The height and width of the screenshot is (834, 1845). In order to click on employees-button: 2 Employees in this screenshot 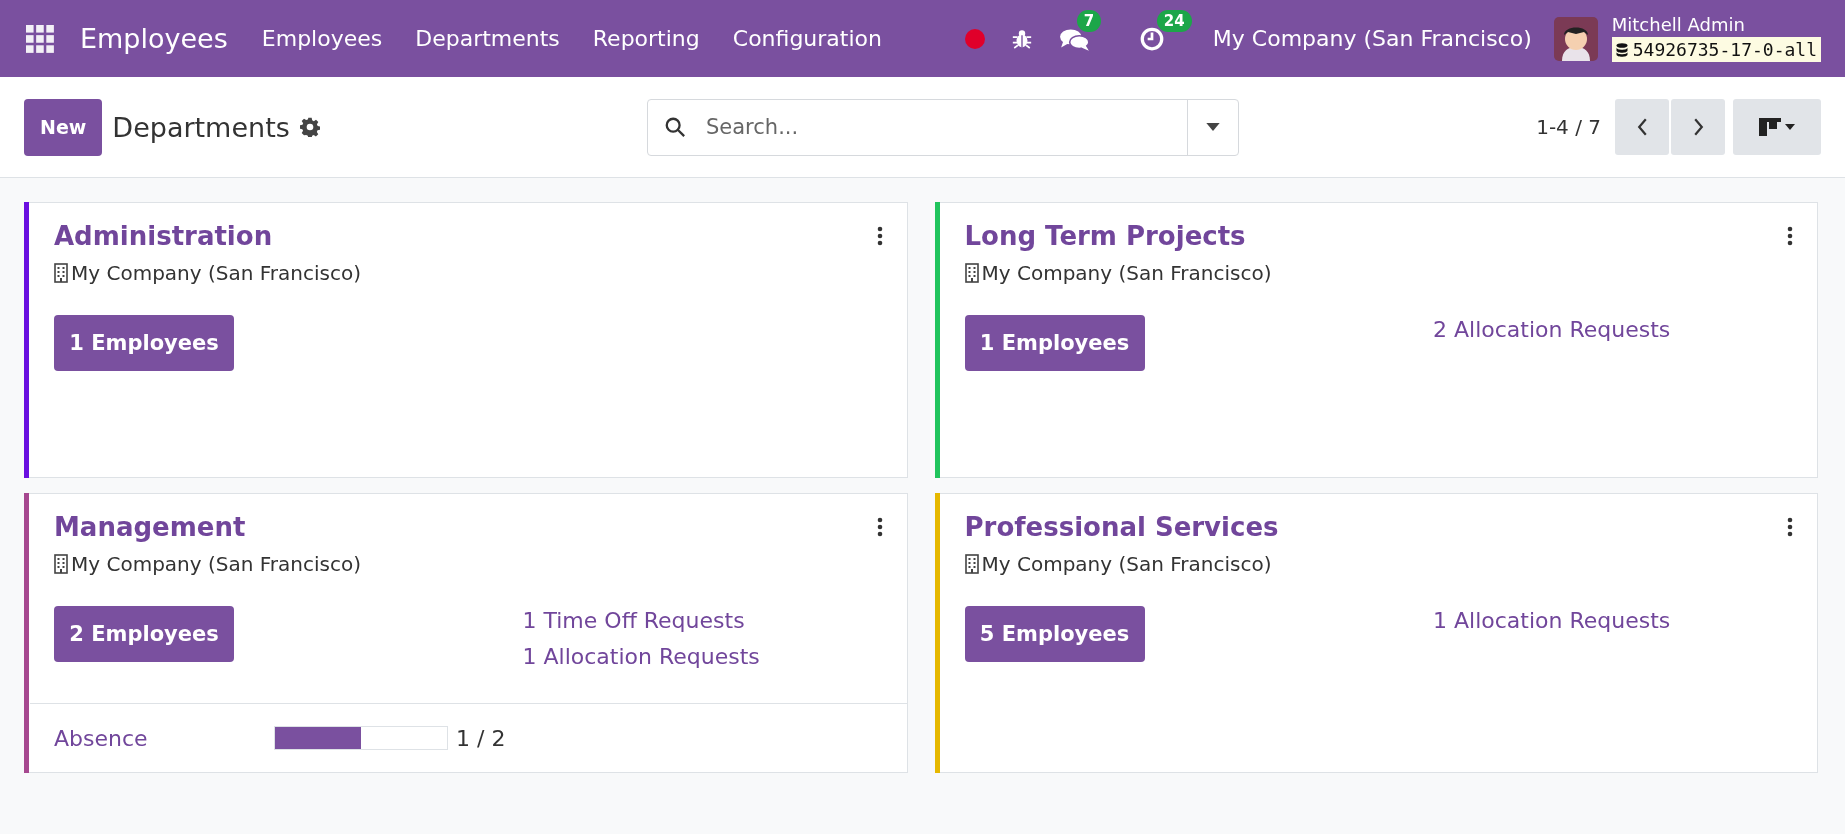, I will do `click(144, 634)`.